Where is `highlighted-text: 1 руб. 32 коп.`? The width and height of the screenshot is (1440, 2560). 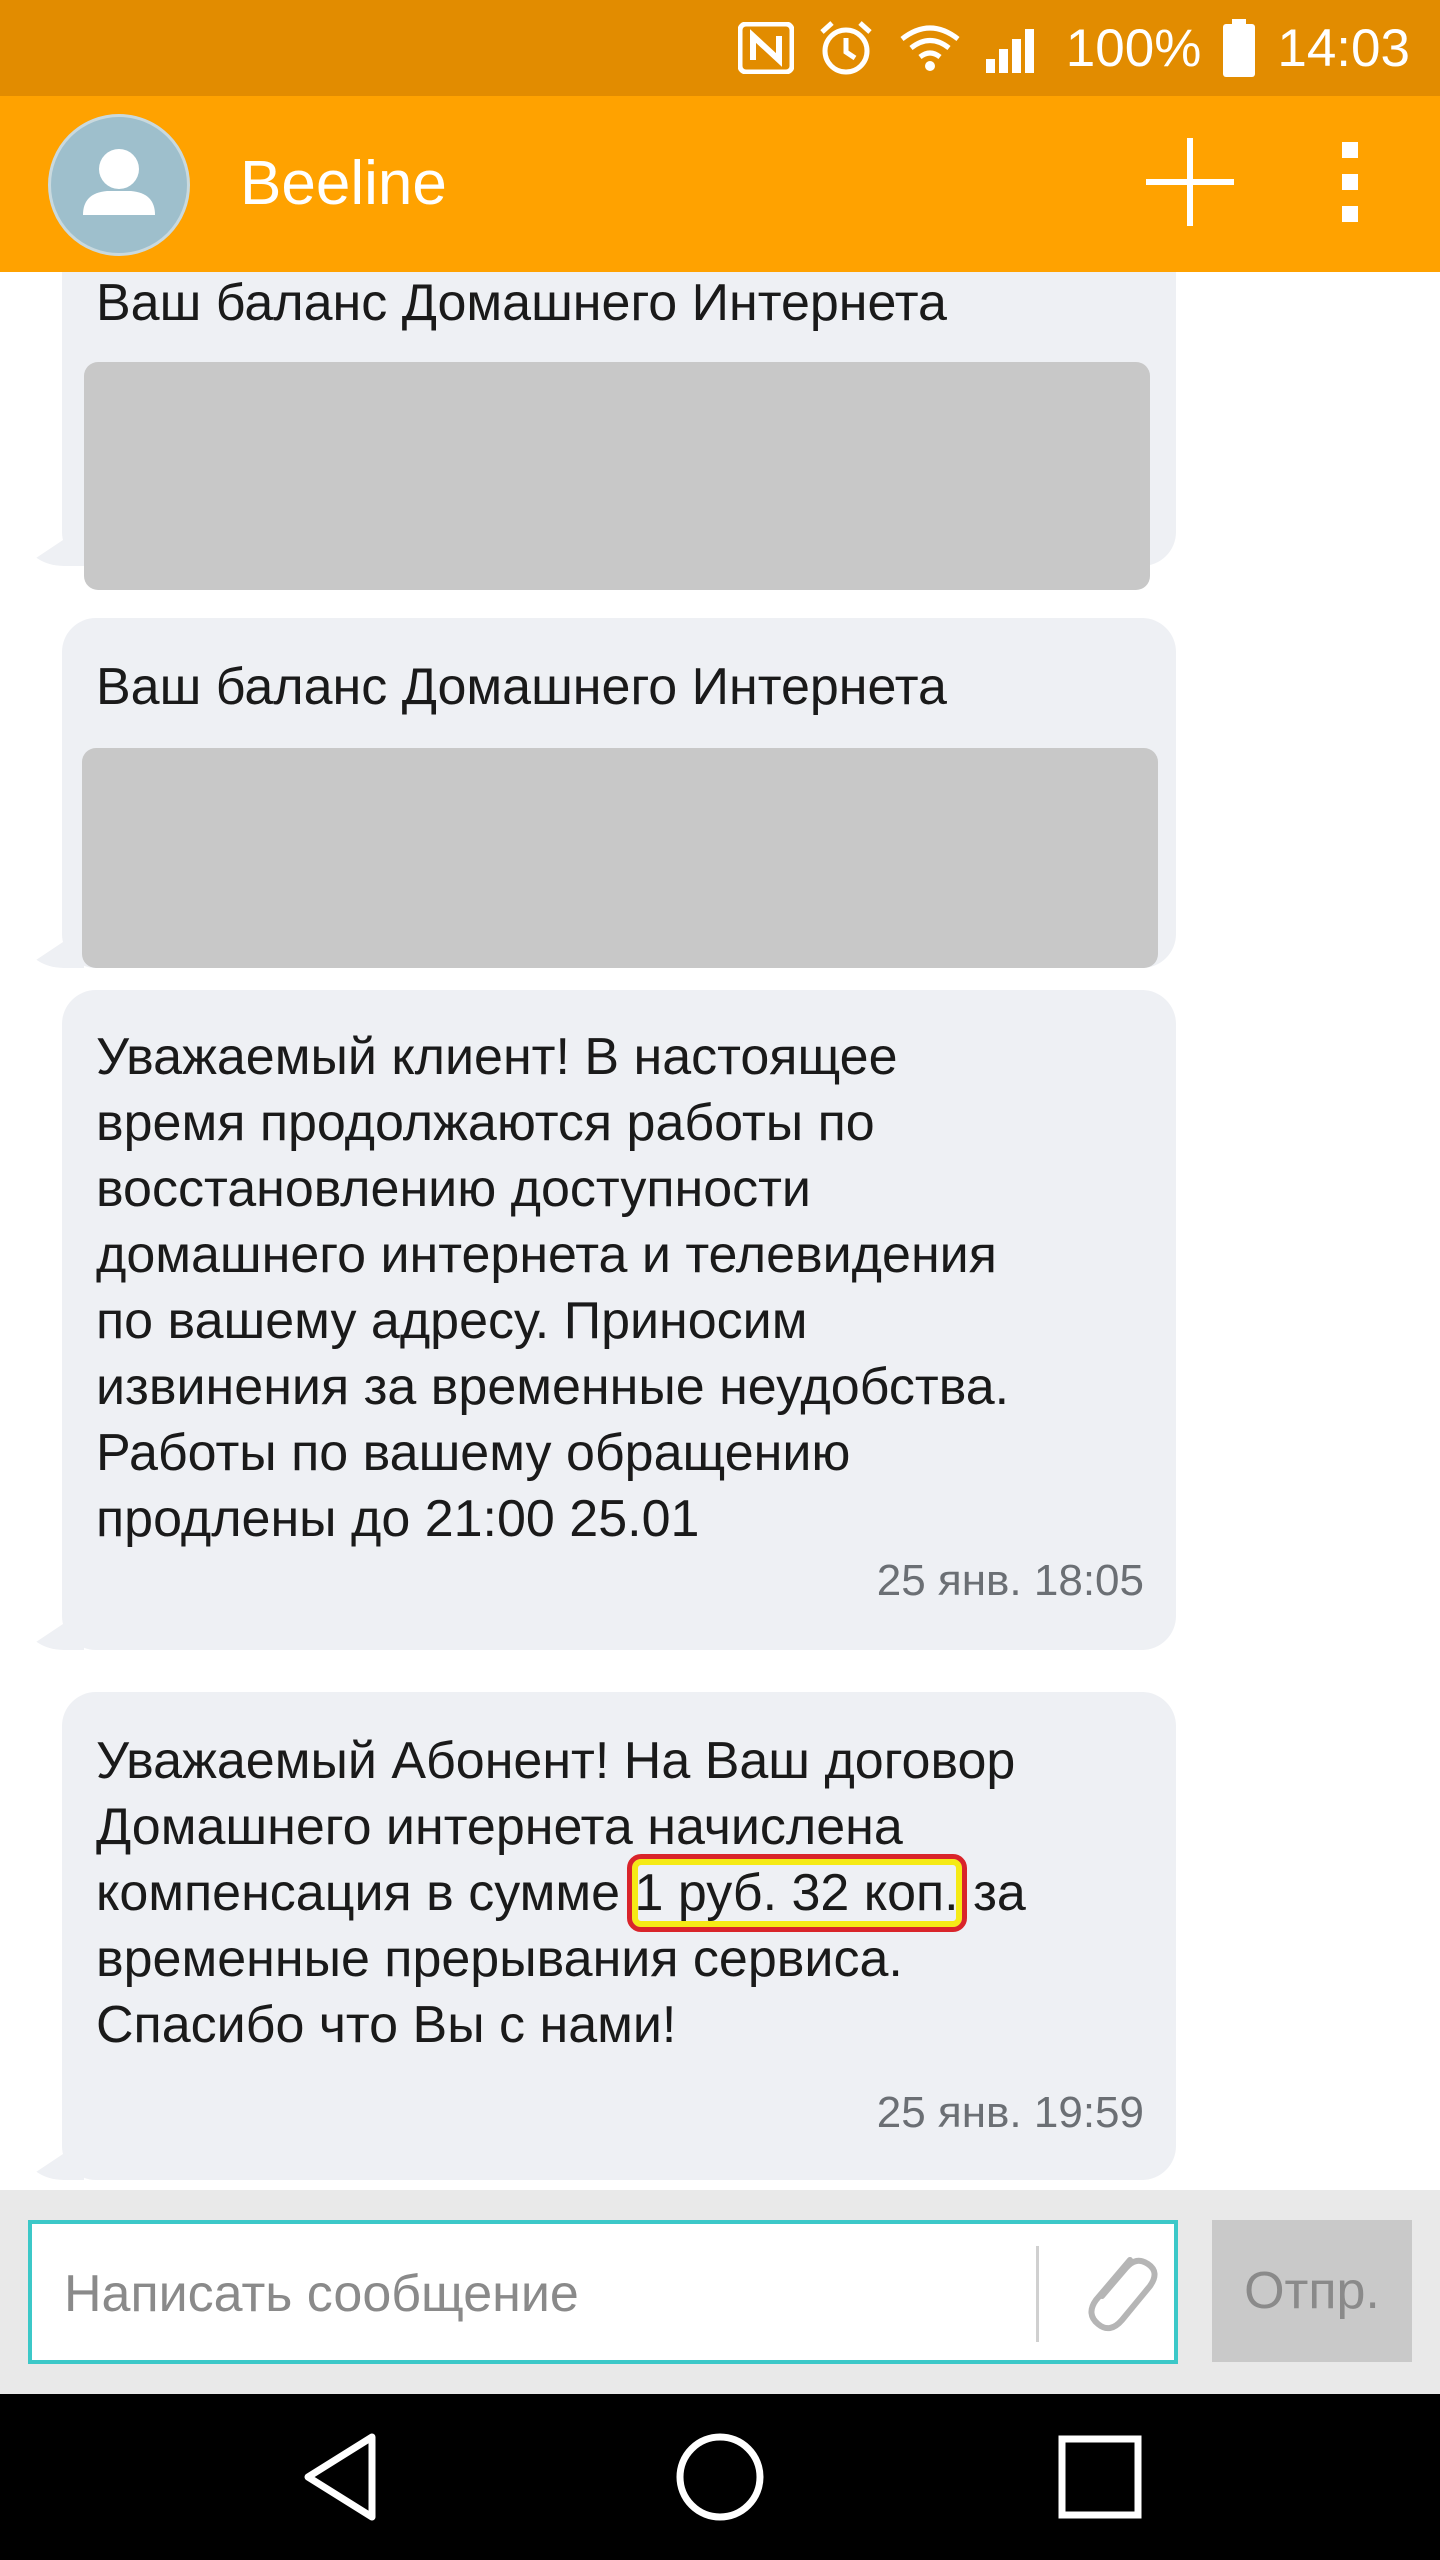
highlighted-text: 1 руб. 32 коп. is located at coordinates (796, 1893).